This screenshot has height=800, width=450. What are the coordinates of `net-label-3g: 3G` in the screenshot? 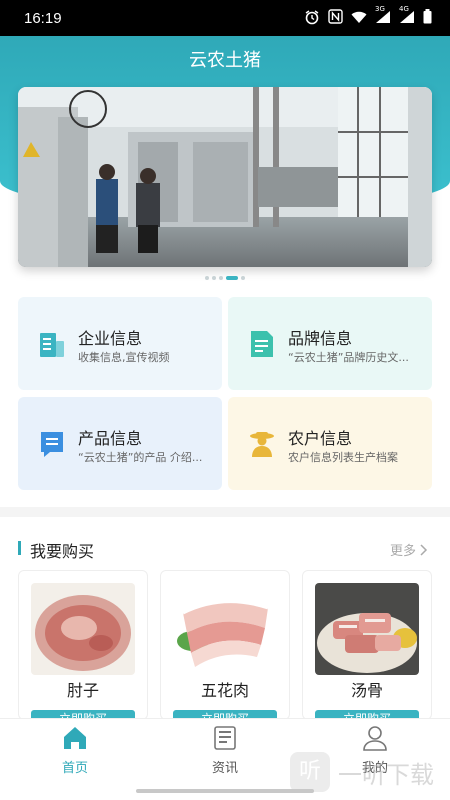 It's located at (380, 8).